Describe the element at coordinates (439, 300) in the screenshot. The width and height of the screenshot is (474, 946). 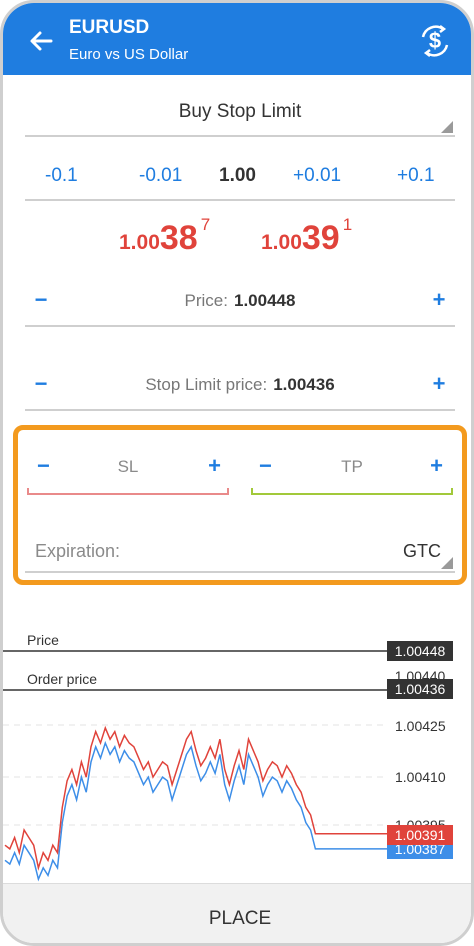
I see `price-plus-button: +` at that location.